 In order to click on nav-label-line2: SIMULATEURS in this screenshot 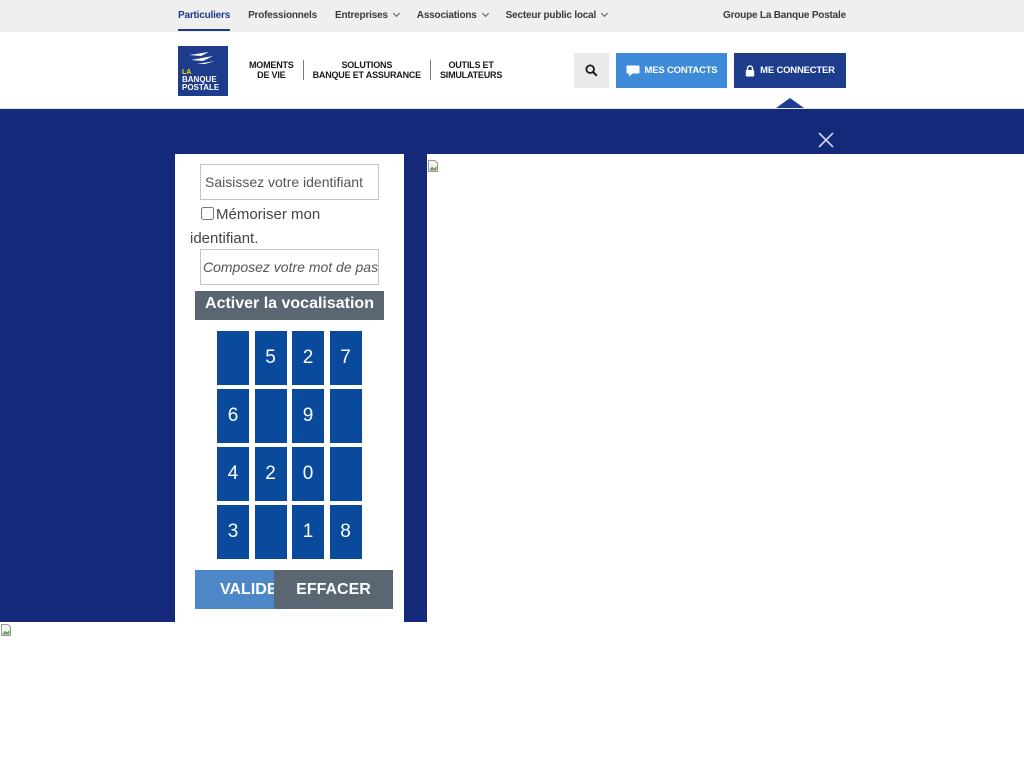, I will do `click(471, 74)`.